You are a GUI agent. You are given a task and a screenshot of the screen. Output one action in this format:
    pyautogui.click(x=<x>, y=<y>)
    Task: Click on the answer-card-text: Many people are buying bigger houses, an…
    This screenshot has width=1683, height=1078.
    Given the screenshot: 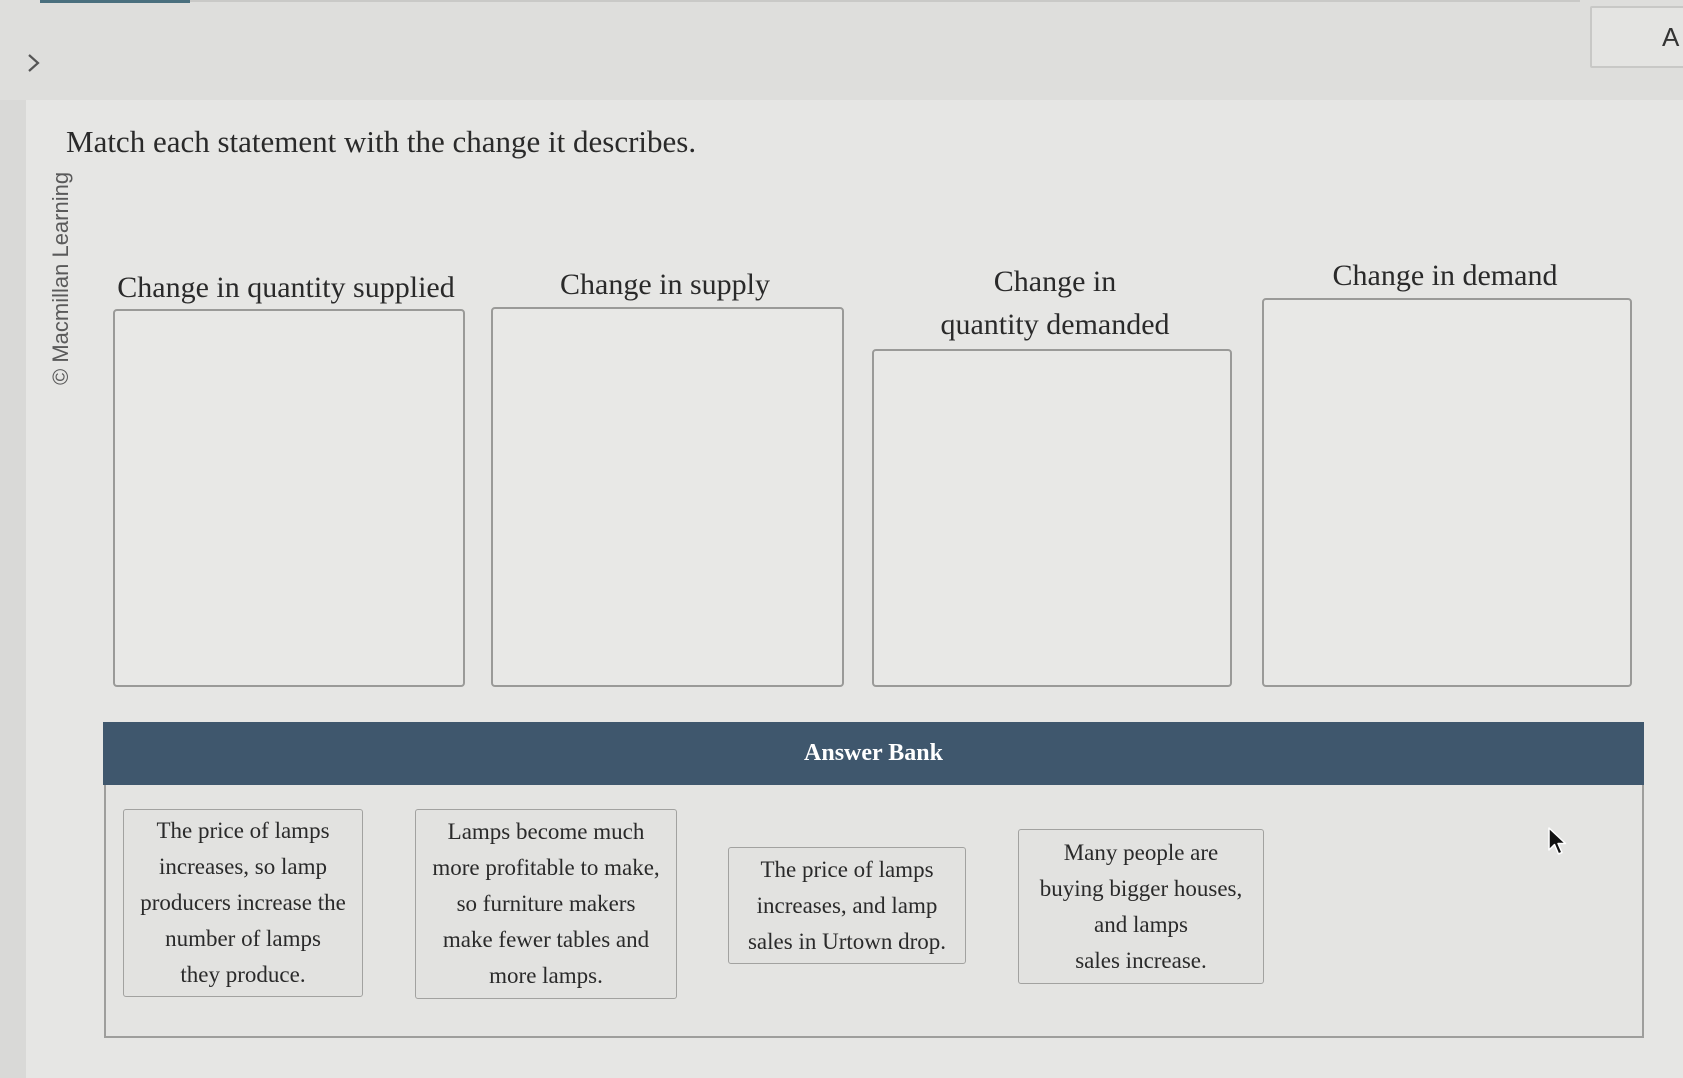 What is the action you would take?
    pyautogui.click(x=1141, y=906)
    